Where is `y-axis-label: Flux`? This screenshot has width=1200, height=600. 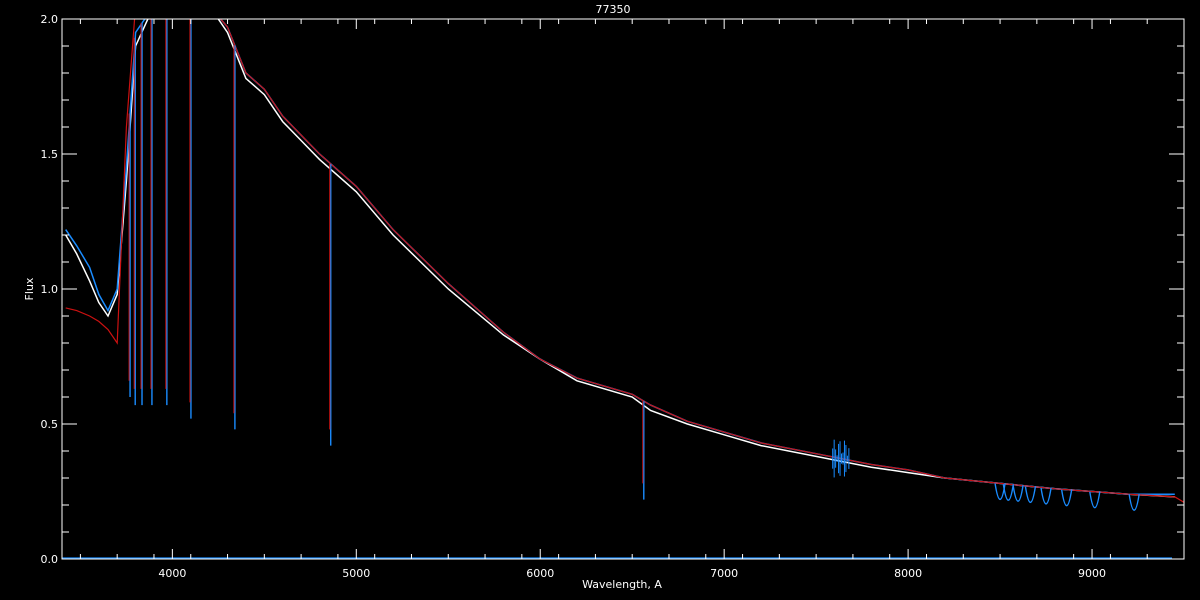 y-axis-label: Flux is located at coordinates (29, 288).